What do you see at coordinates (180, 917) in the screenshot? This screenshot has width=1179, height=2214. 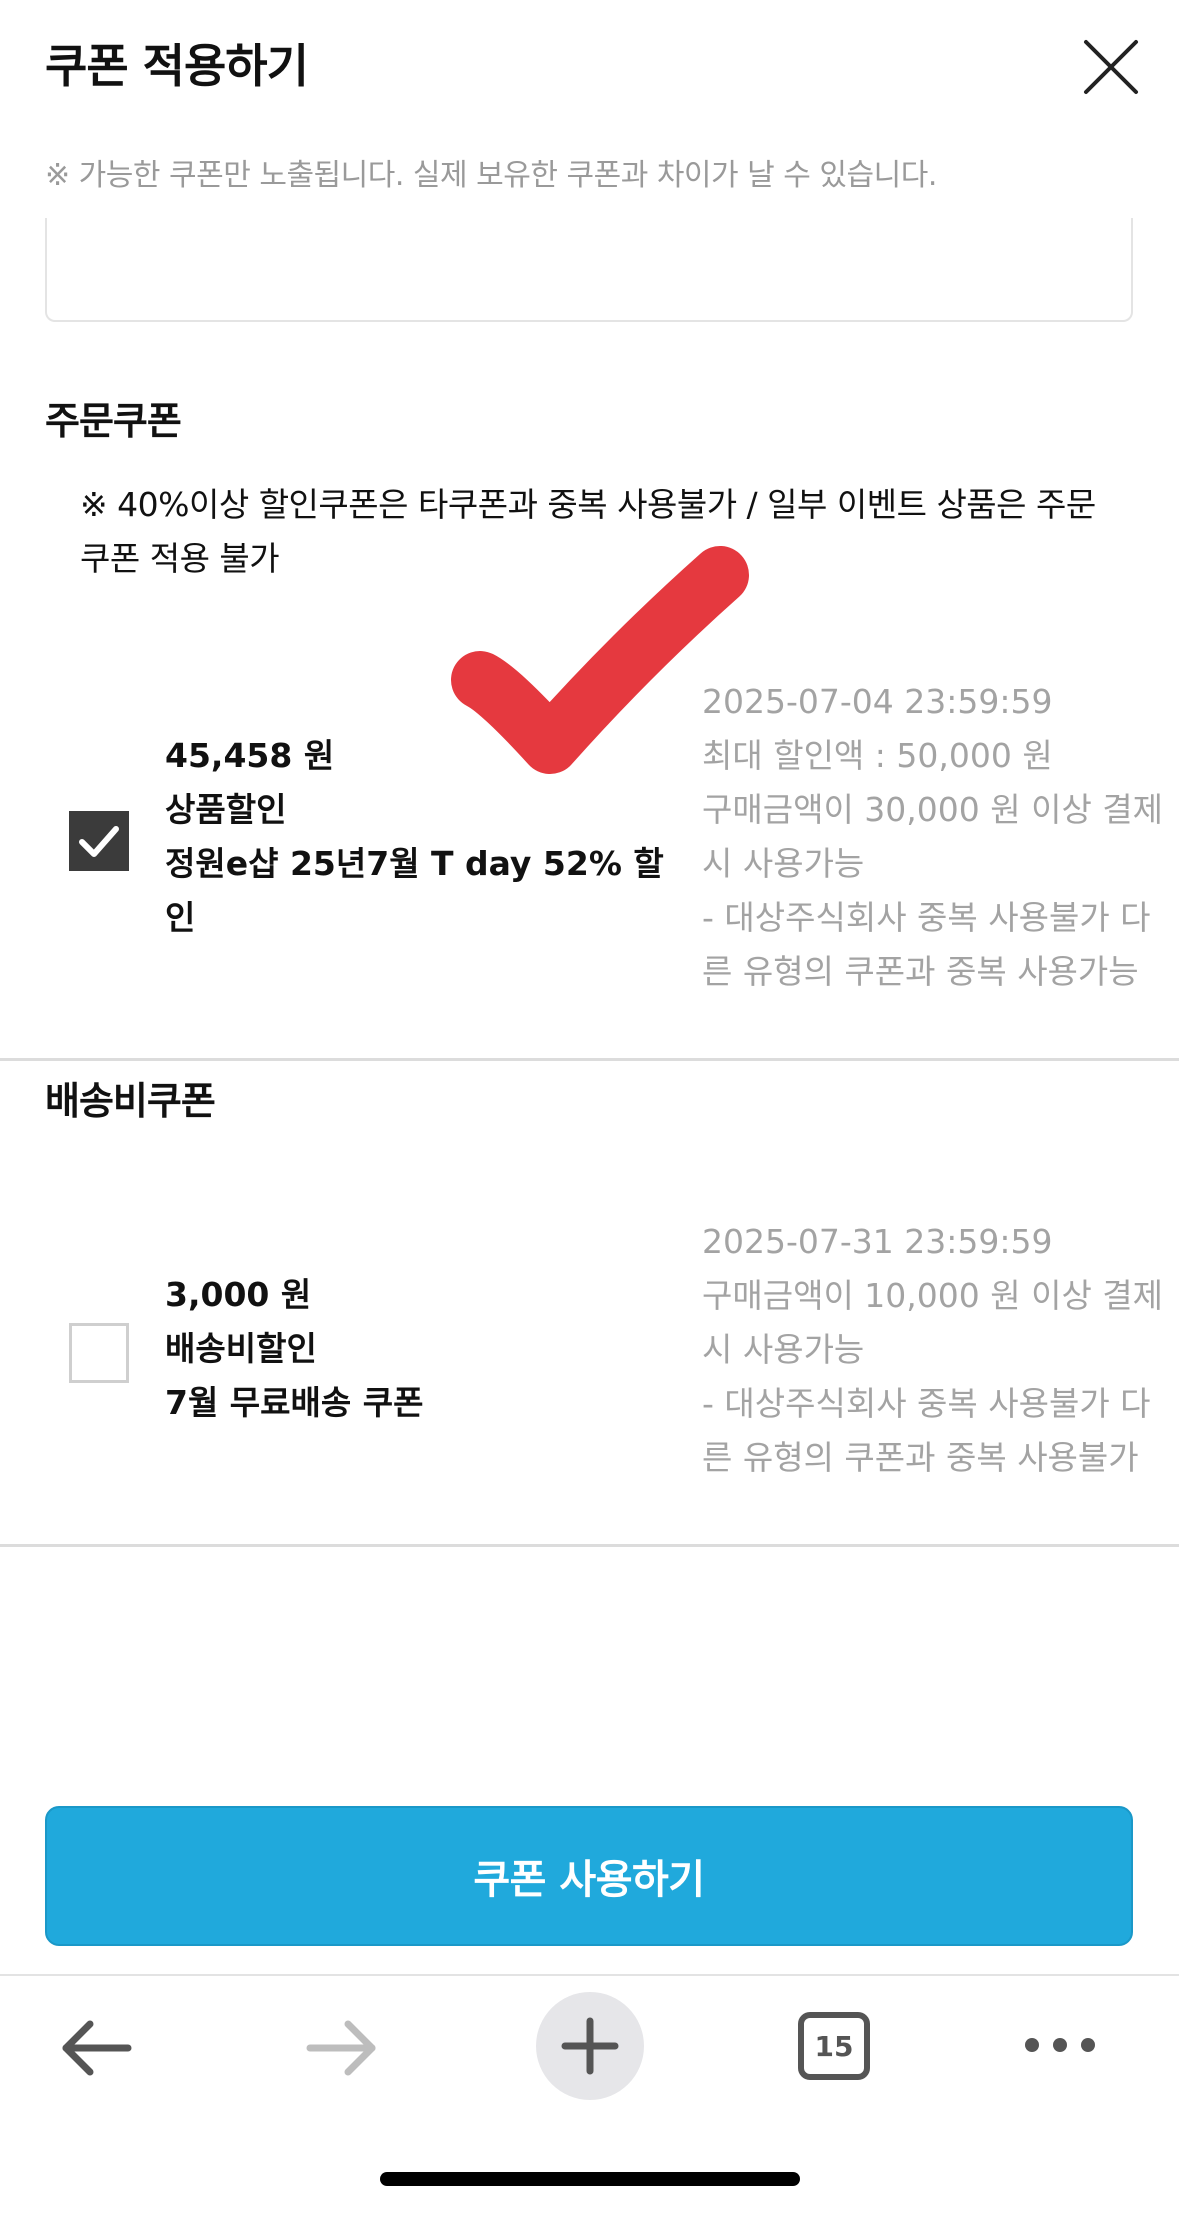 I see `coupon-name-line2: 인` at bounding box center [180, 917].